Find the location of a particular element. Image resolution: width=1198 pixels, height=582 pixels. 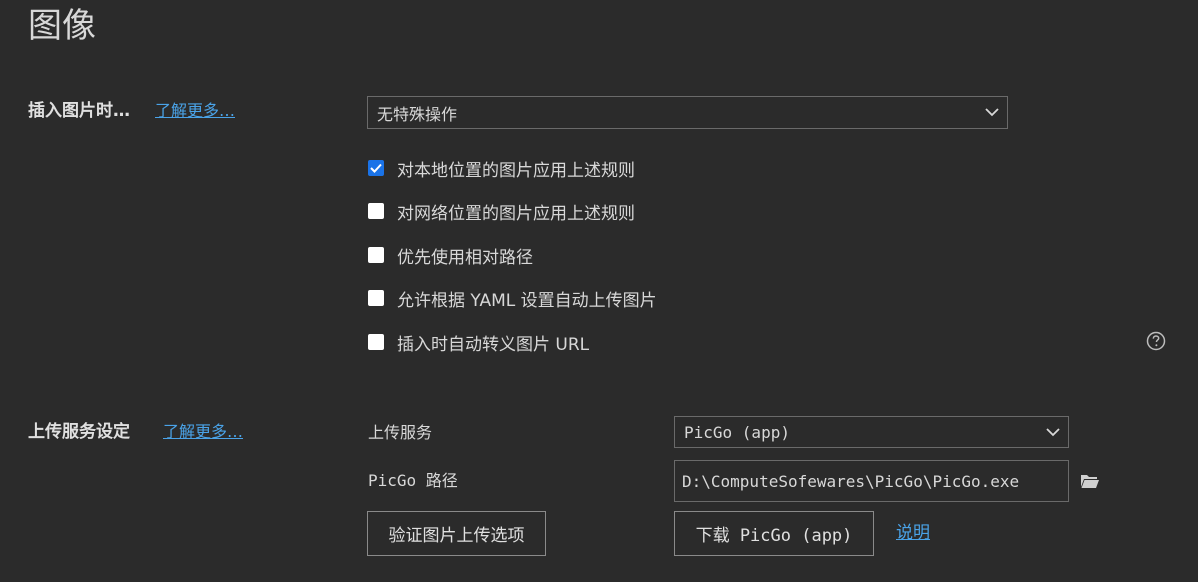

option-apply-local: 对本地位置的图片应用上述规则 is located at coordinates (501, 168).